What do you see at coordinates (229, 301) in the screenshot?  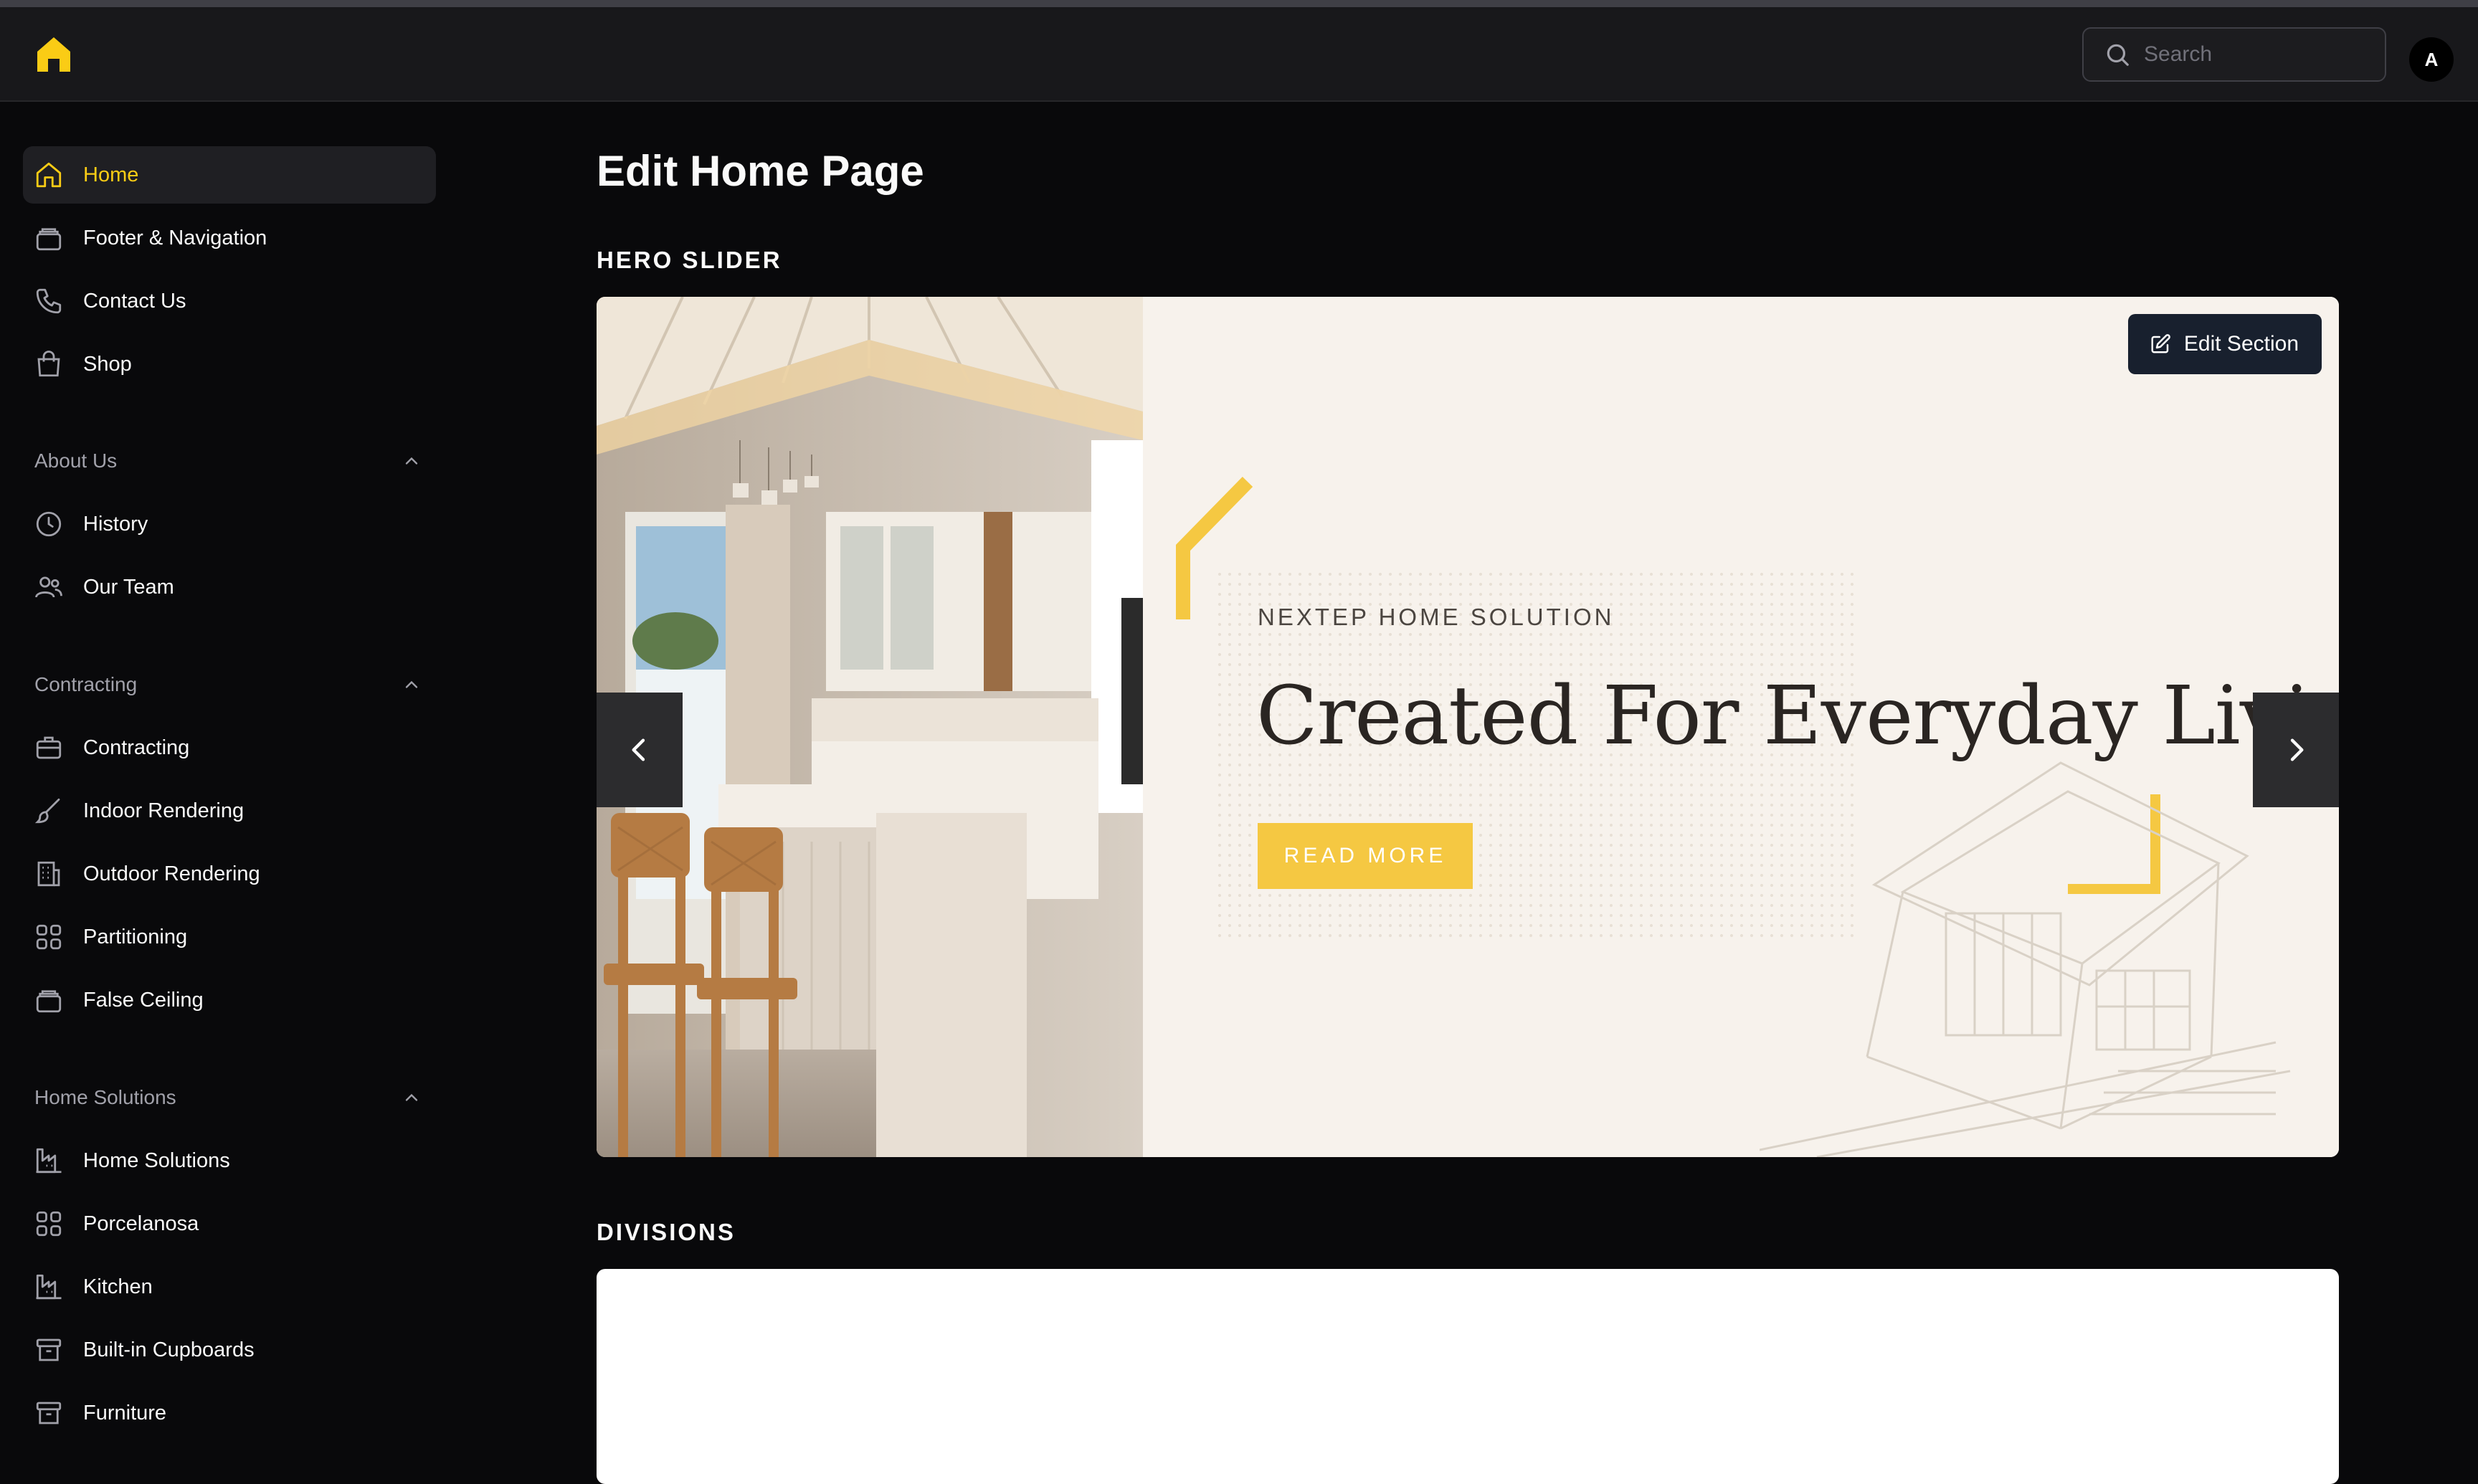 I see `sidebar-item-contact-us: Contact Us` at bounding box center [229, 301].